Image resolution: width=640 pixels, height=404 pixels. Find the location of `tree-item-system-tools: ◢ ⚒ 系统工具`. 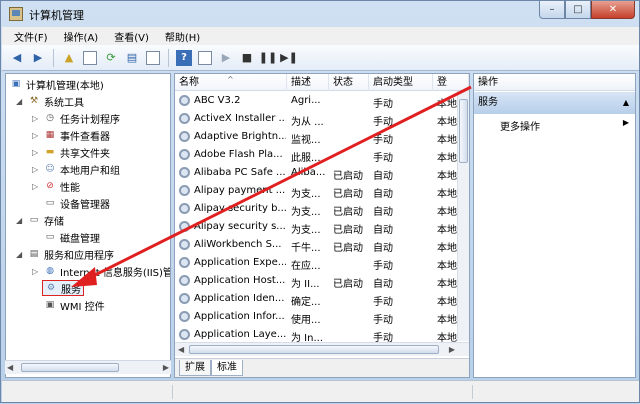

tree-item-system-tools: ◢ ⚒ 系统工具 is located at coordinates (50, 101).